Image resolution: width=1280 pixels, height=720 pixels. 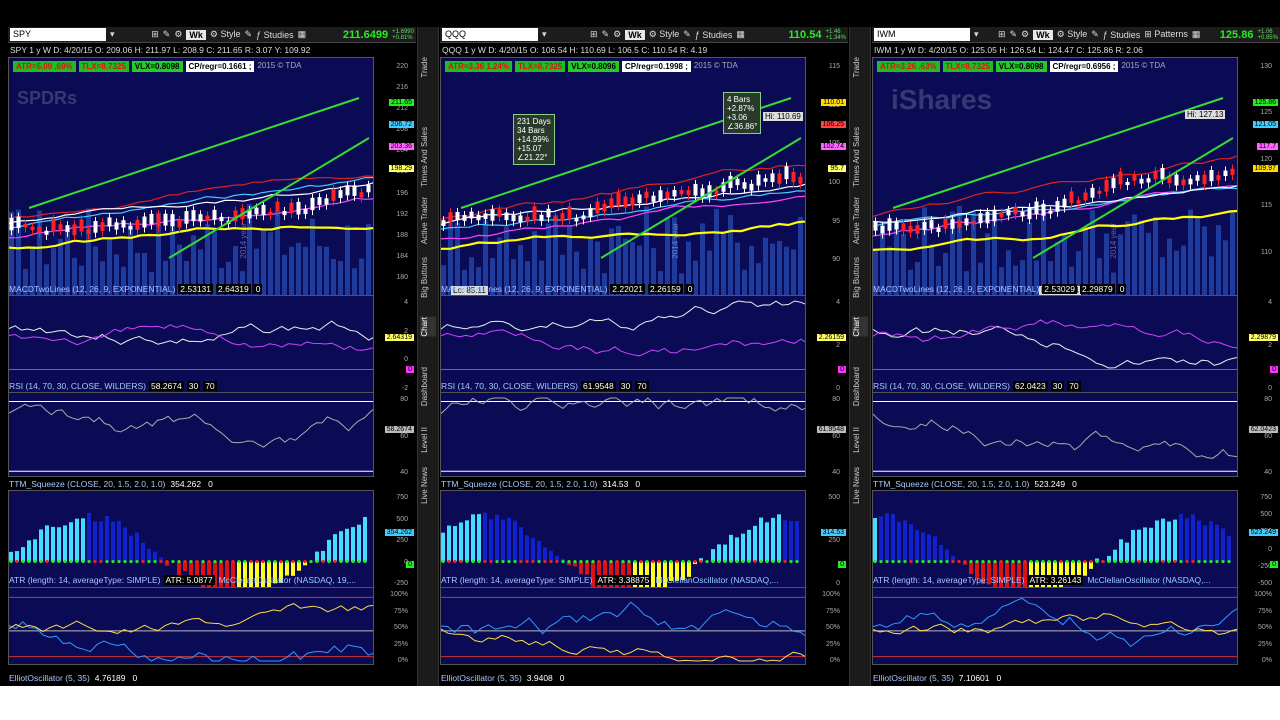 I want to click on price-scale: 115110105100959085110.01106.25102.7495.7, so click(x=827, y=180).